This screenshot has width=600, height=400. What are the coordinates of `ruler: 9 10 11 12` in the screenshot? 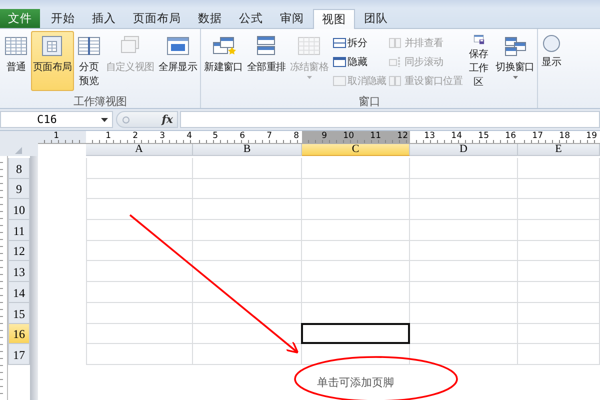 It's located at (356, 137).